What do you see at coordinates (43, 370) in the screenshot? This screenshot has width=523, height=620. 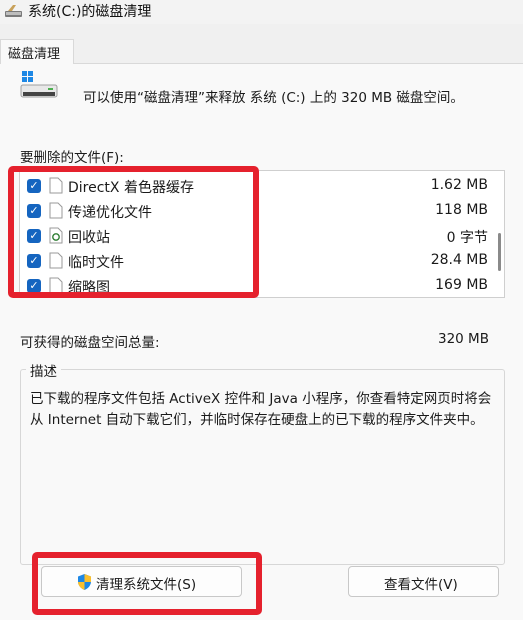 I see `description-label: 描述` at bounding box center [43, 370].